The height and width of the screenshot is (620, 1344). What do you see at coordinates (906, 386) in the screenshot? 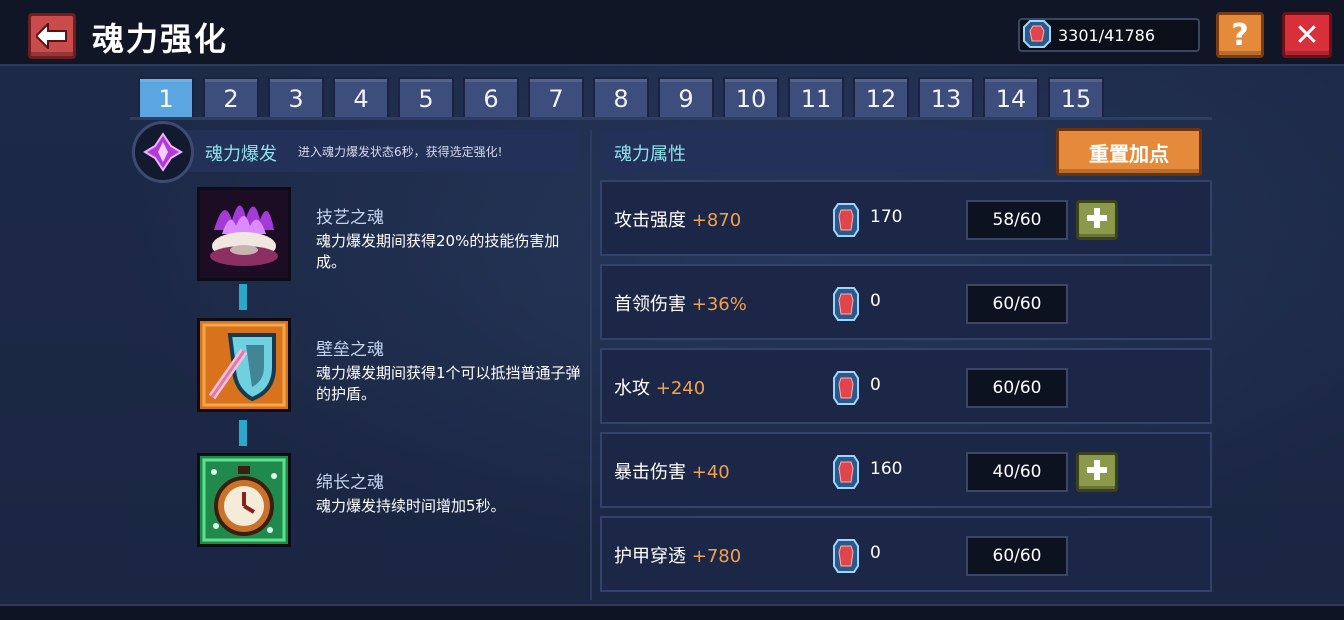
I see `attribute-row: 水攻 +240 0 60/60` at bounding box center [906, 386].